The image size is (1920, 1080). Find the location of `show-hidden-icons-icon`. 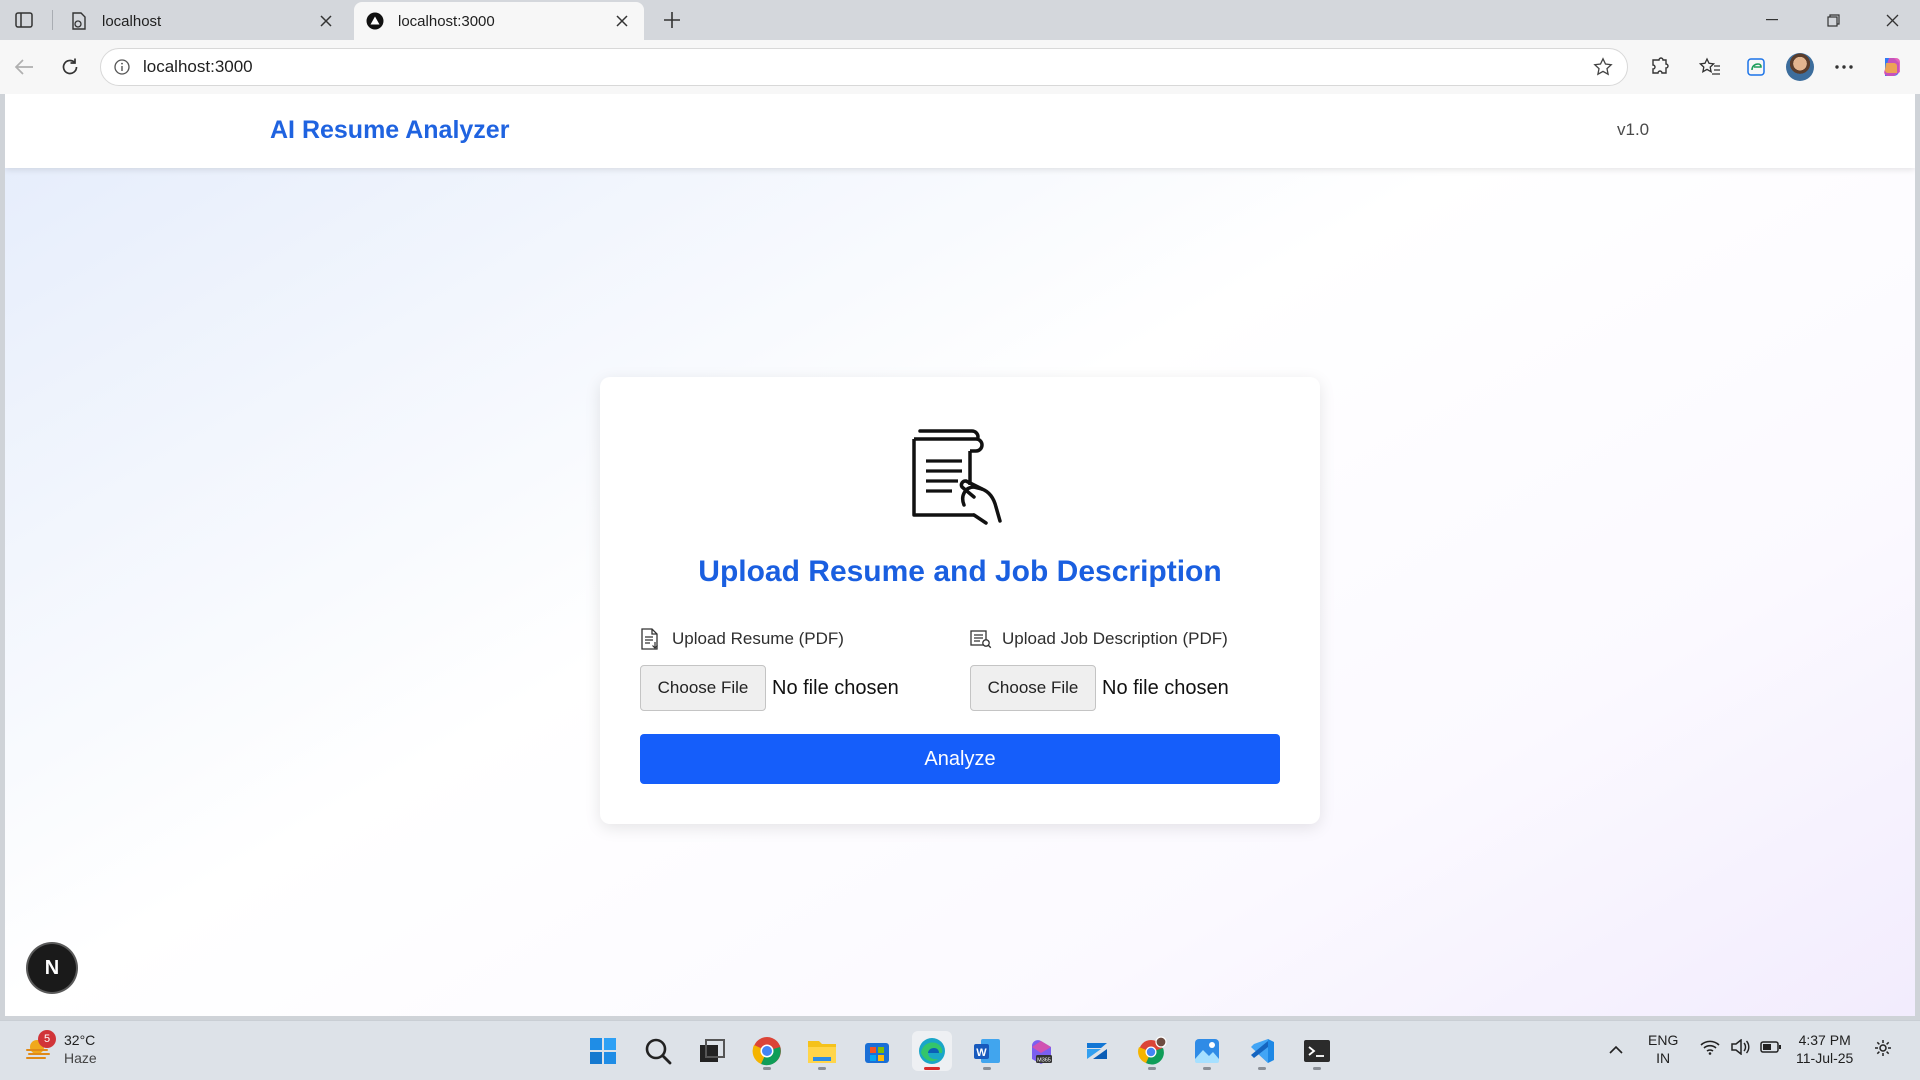

show-hidden-icons-icon is located at coordinates (1616, 1050).